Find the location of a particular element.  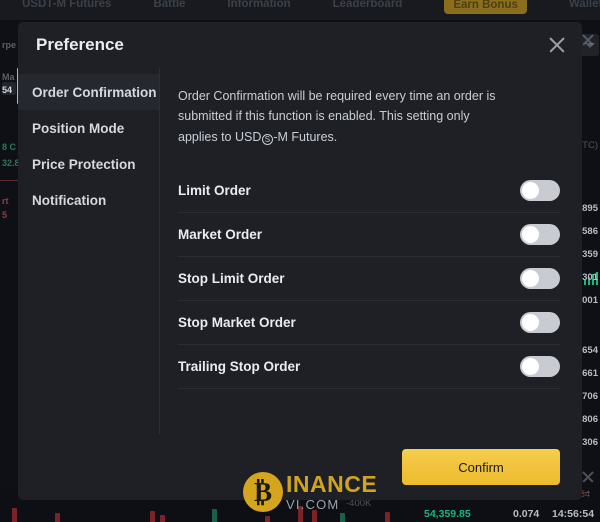

background-nav-item-3: Leaderboard is located at coordinates (368, 5).